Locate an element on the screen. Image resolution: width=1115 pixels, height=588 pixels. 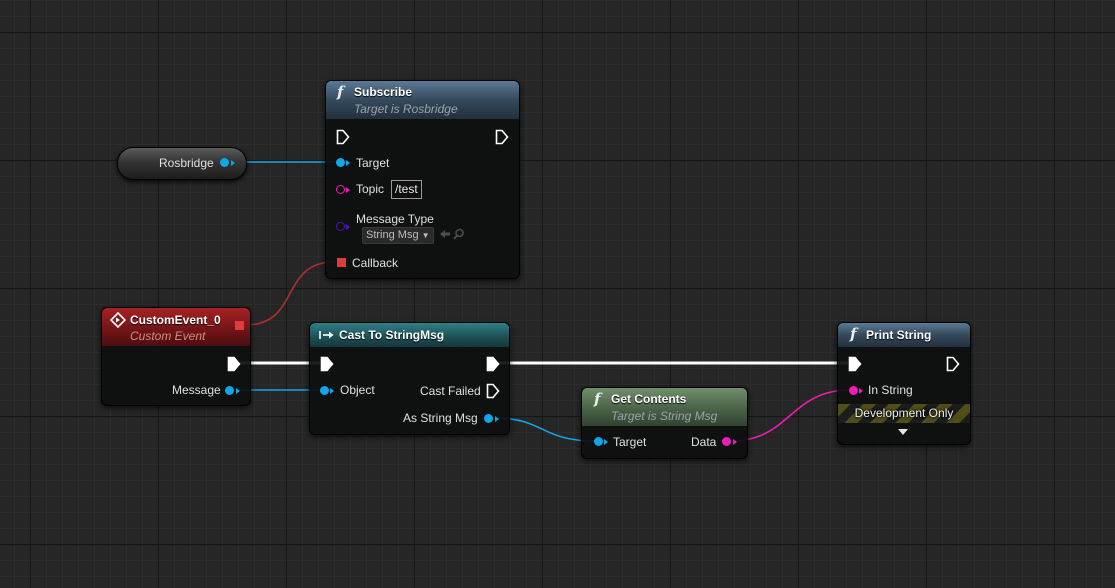
object-input-pin is located at coordinates (324, 390).